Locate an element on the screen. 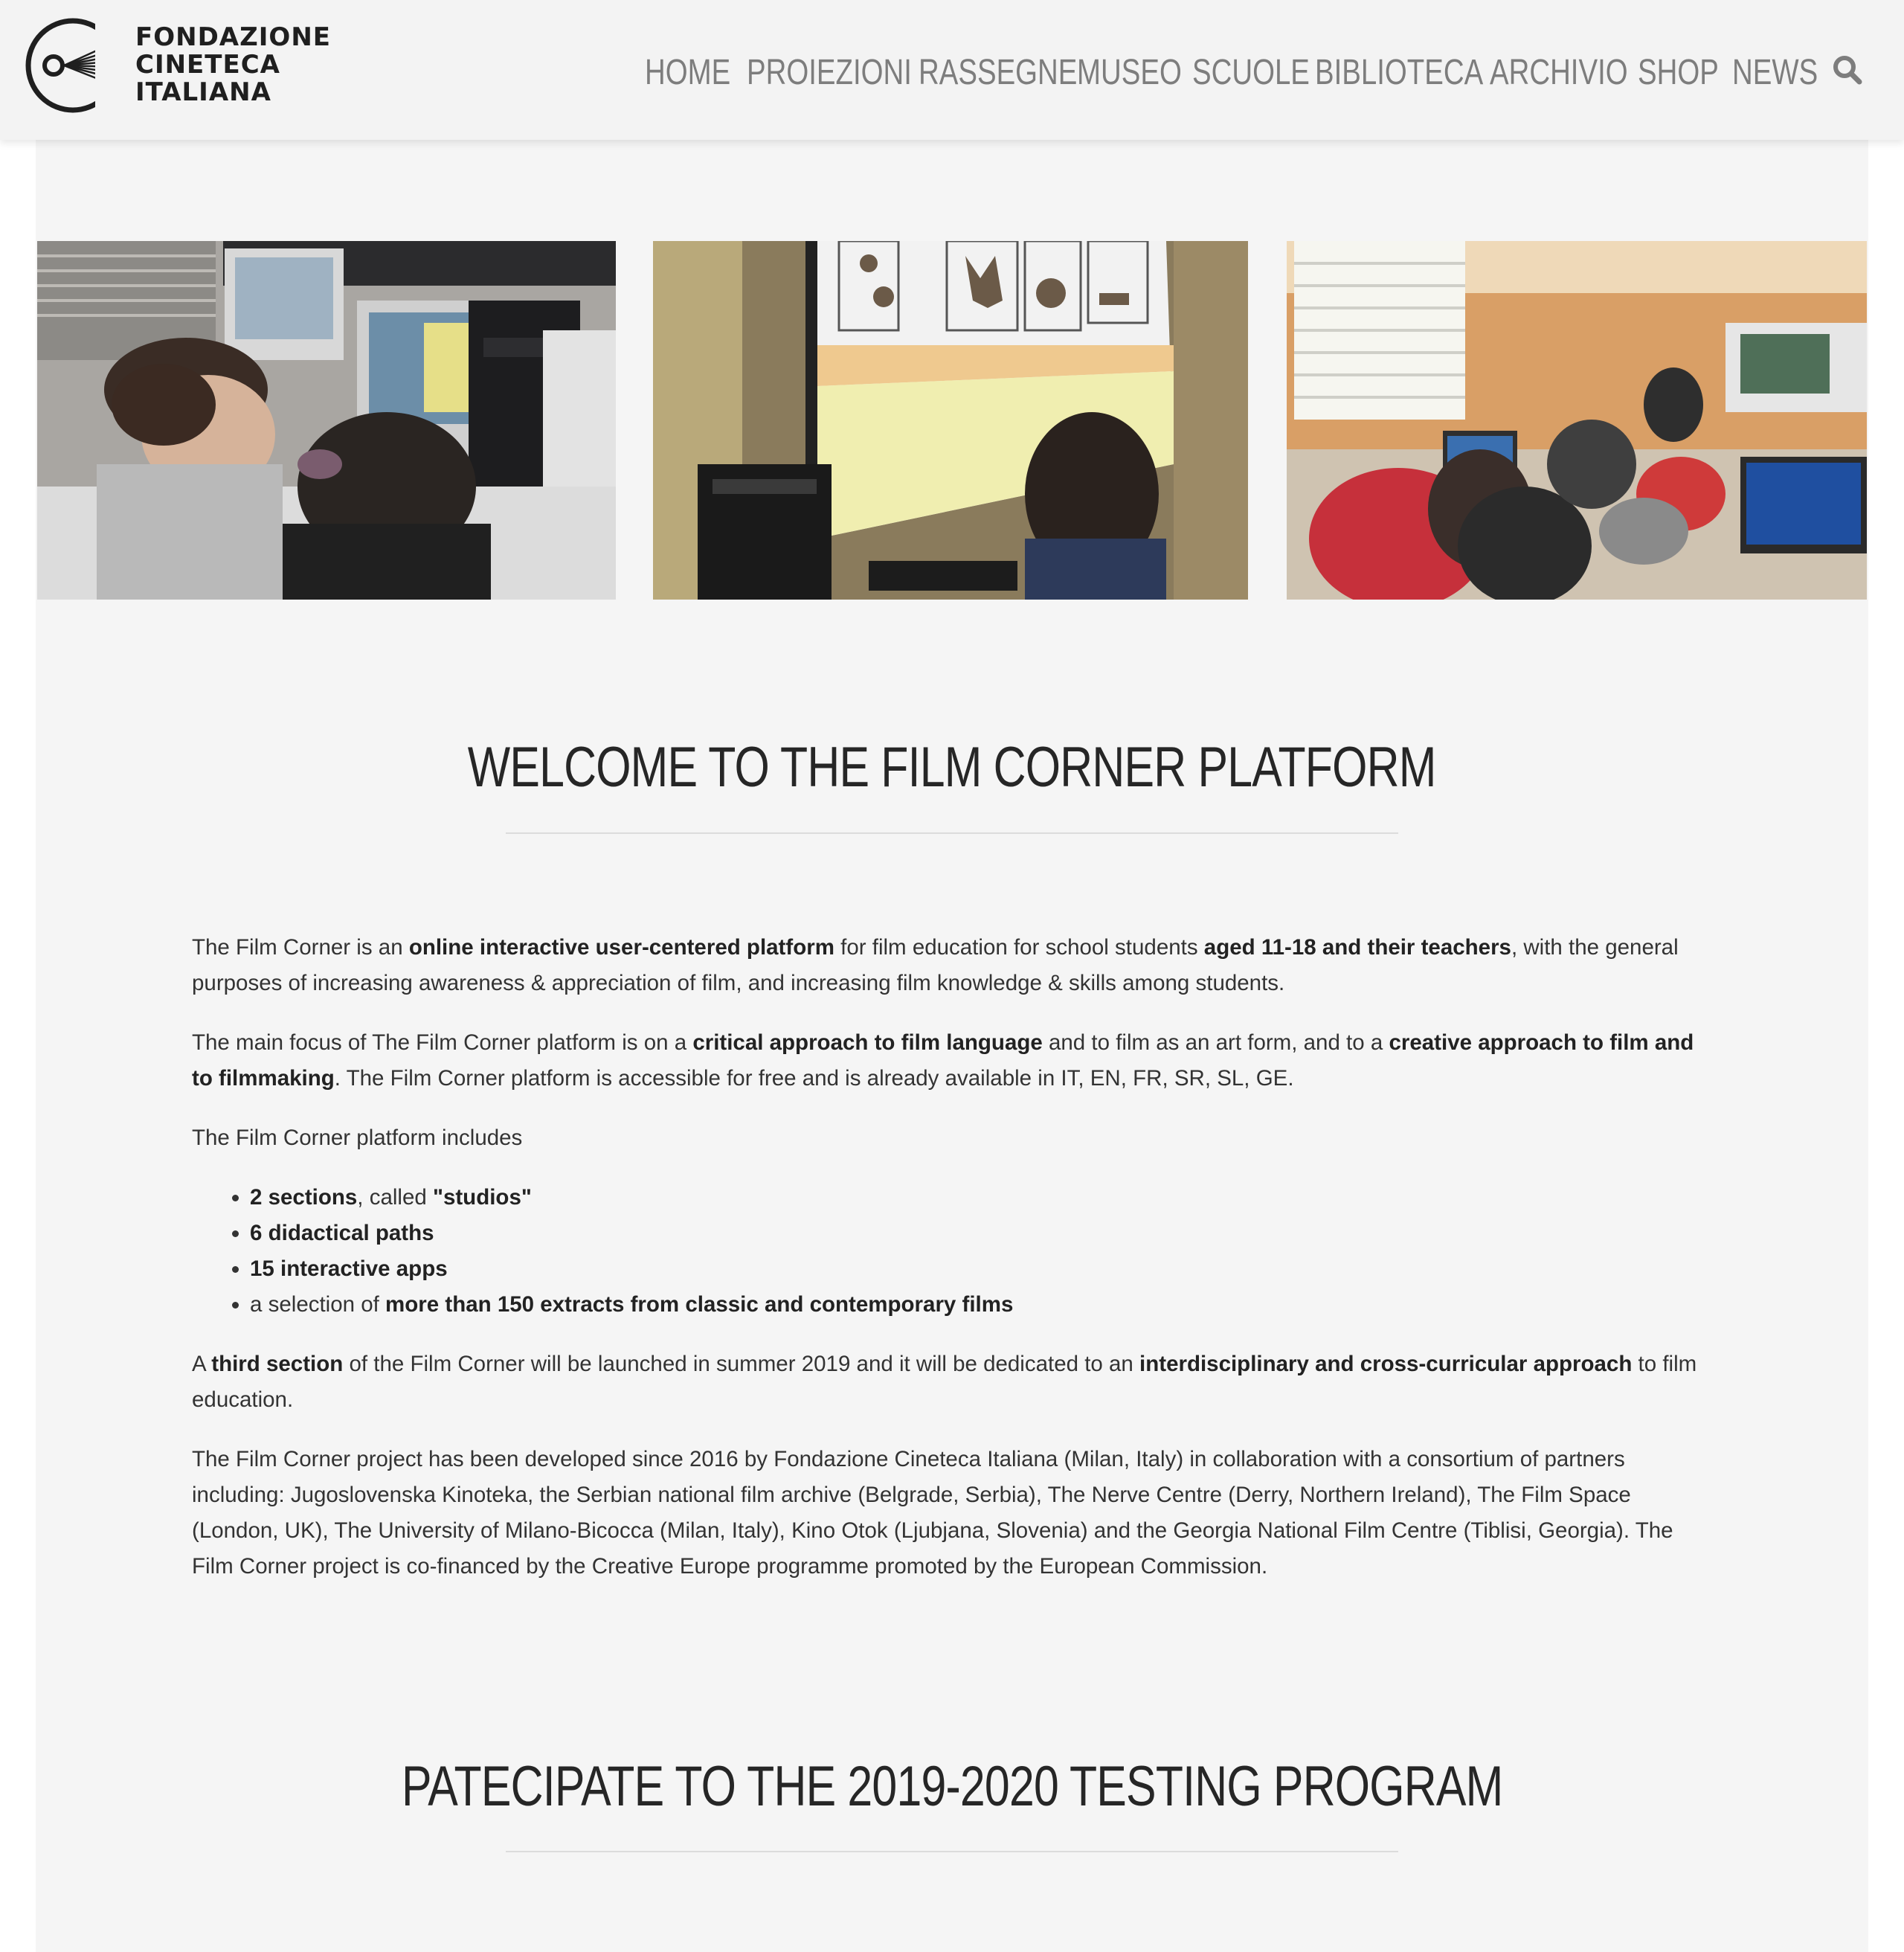 The height and width of the screenshot is (1952, 1904). welcome-title-text: WELCOME TO THE FILM CORNER PLATFORM is located at coordinates (953, 767).